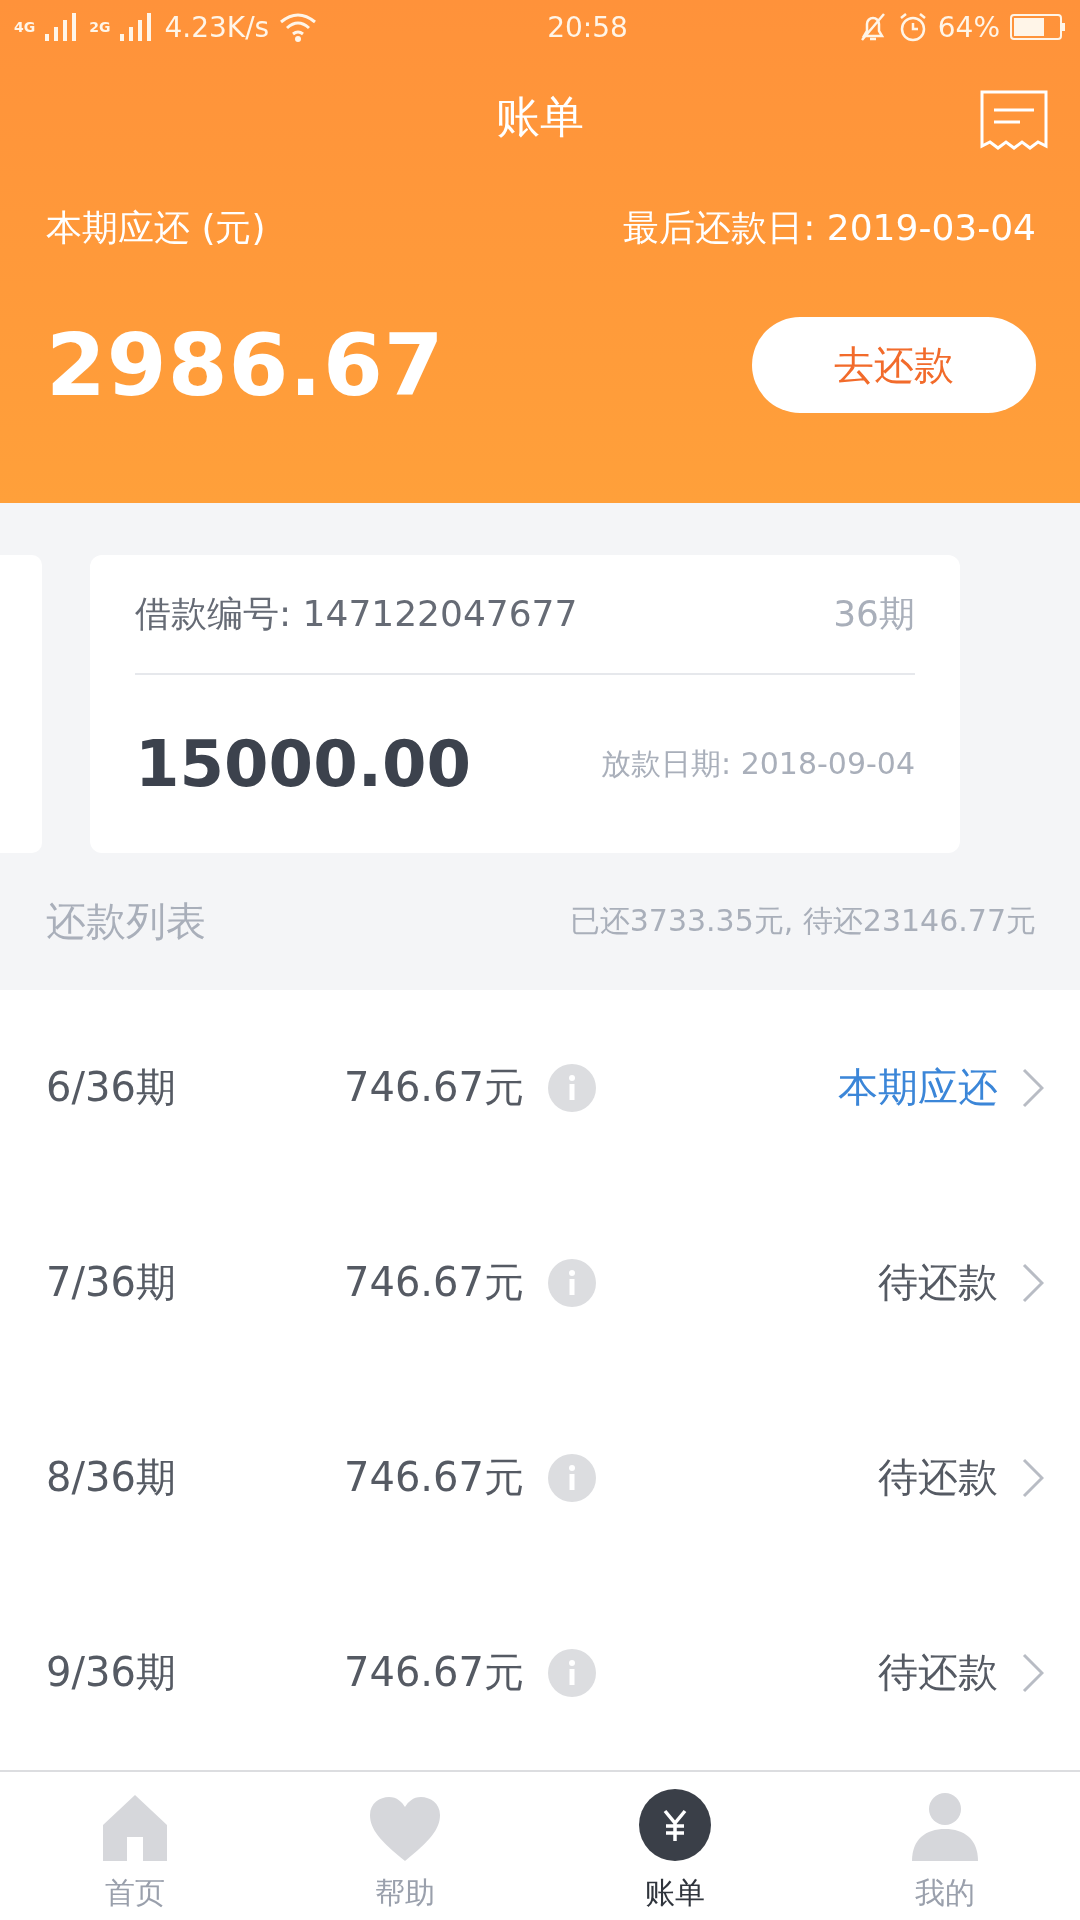  What do you see at coordinates (945, 1827) in the screenshot?
I see `person-icon` at bounding box center [945, 1827].